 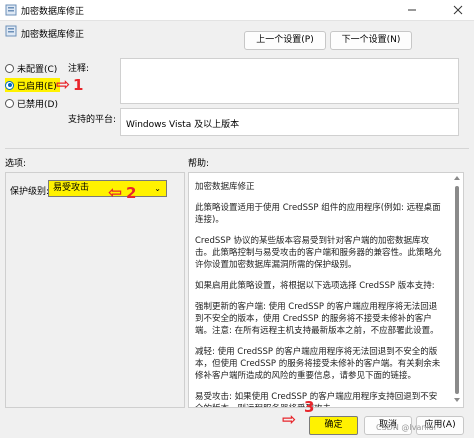 What do you see at coordinates (412, 10) in the screenshot?
I see `minimize-icon` at bounding box center [412, 10].